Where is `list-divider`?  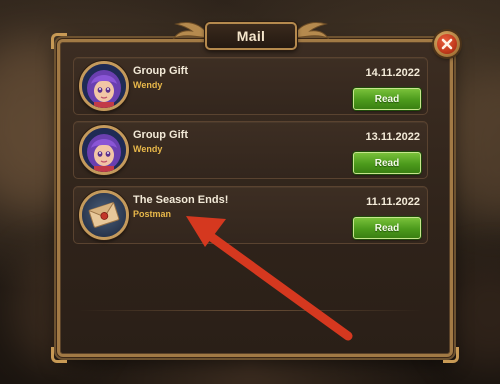
list-divider is located at coordinates (250, 310).